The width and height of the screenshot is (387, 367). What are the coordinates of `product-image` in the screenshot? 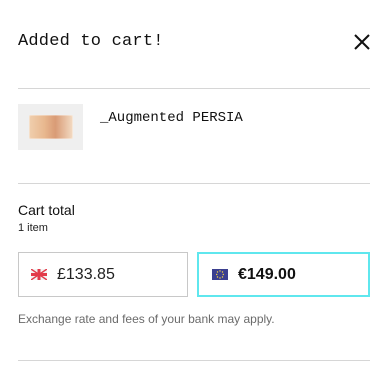 It's located at (50, 127).